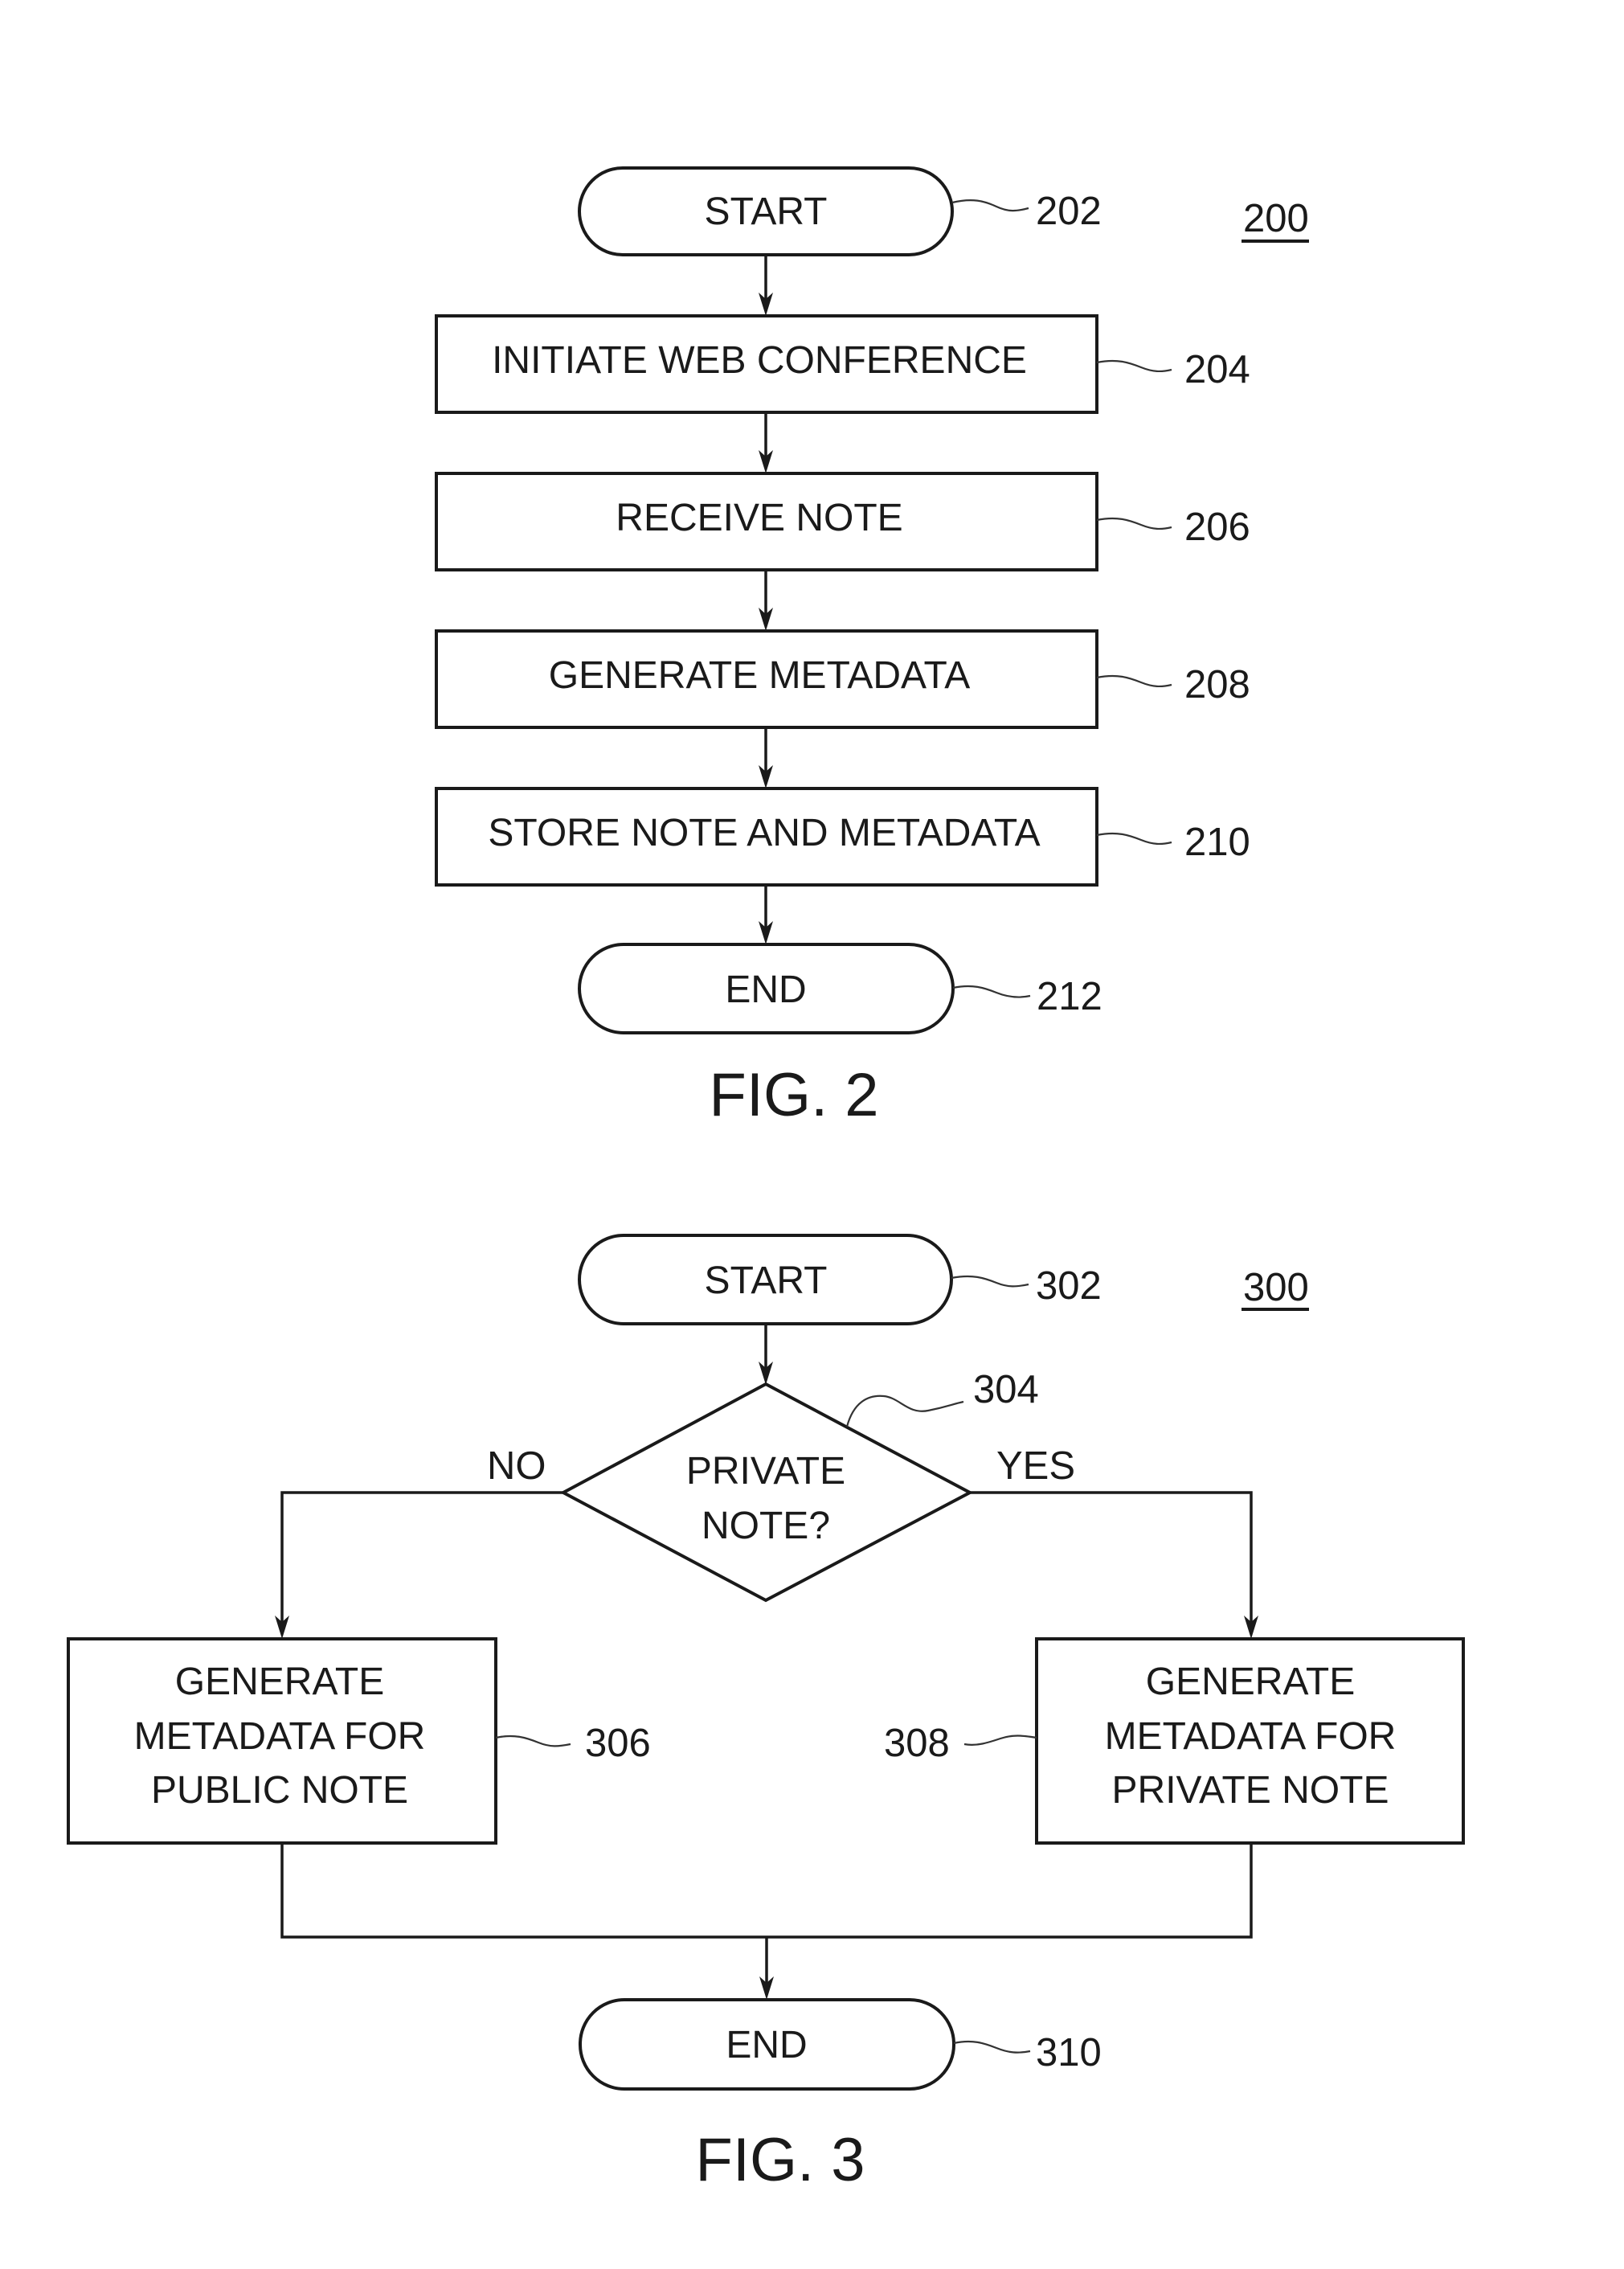  Describe the element at coordinates (766, 211) in the screenshot. I see `node-202-label: START` at that location.